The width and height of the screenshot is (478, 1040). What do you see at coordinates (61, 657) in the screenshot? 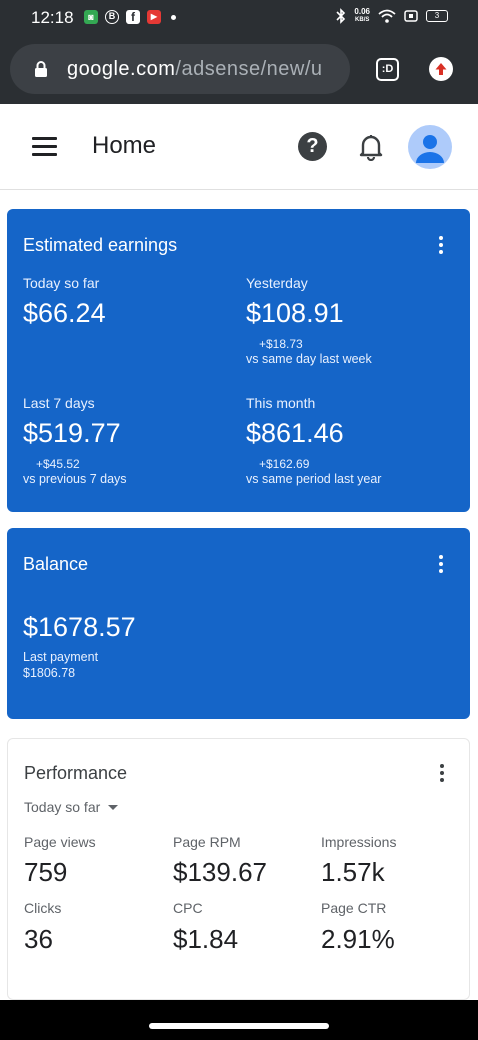
I see `last-payment-label: Last payment` at bounding box center [61, 657].